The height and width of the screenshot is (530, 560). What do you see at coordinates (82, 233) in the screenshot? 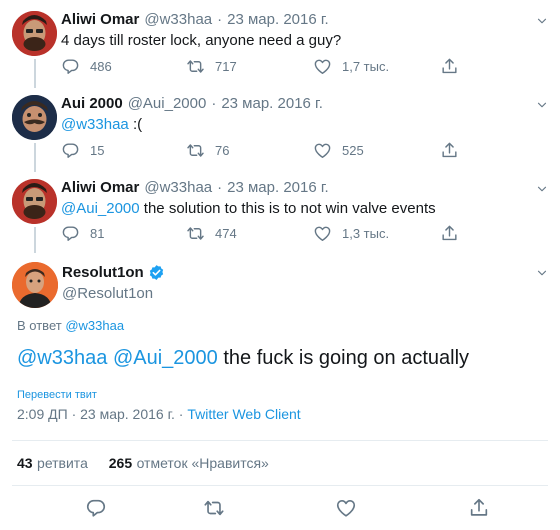
I see `reply-button: 81` at bounding box center [82, 233].